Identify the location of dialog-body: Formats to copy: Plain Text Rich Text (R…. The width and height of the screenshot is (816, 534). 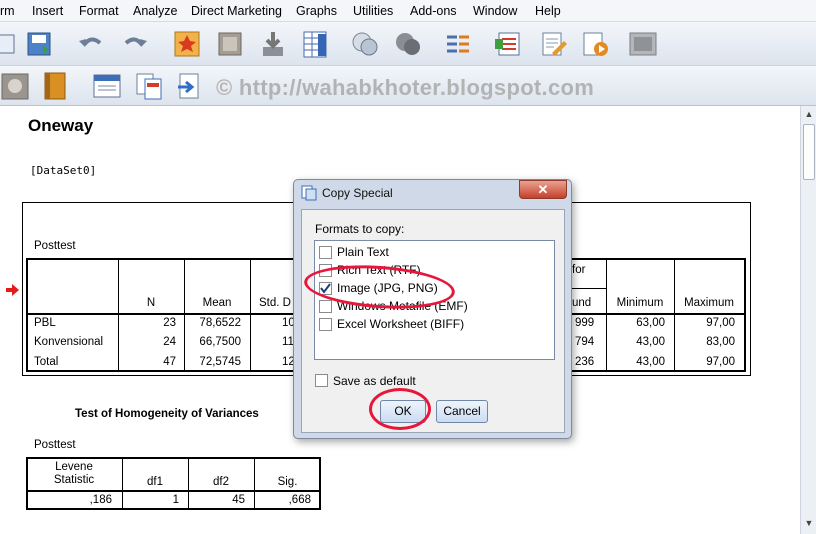
(433, 321).